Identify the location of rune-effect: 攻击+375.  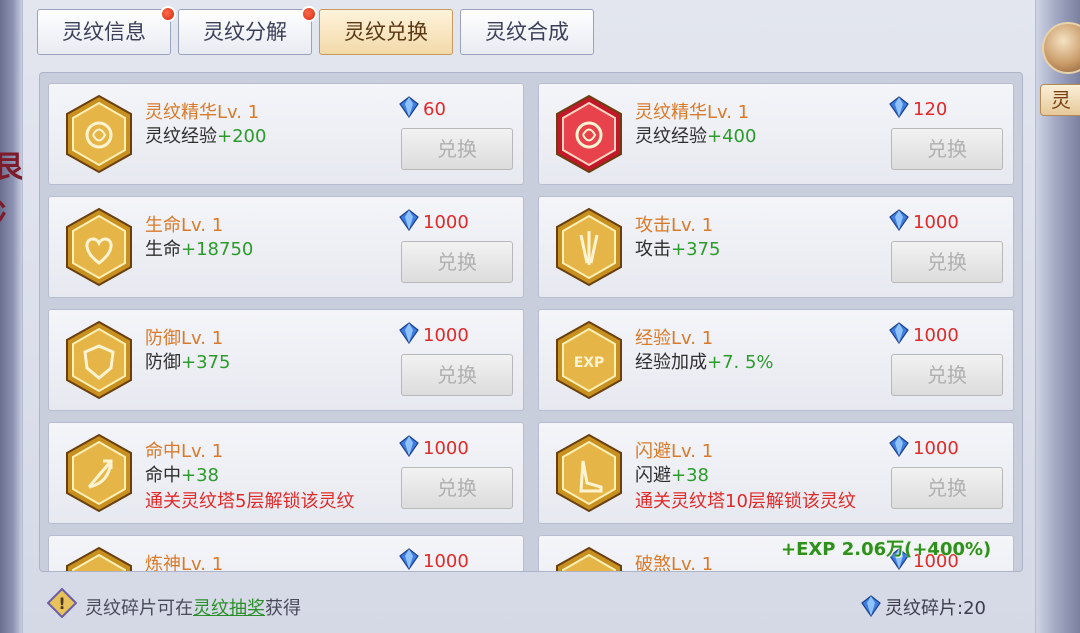
(677, 248).